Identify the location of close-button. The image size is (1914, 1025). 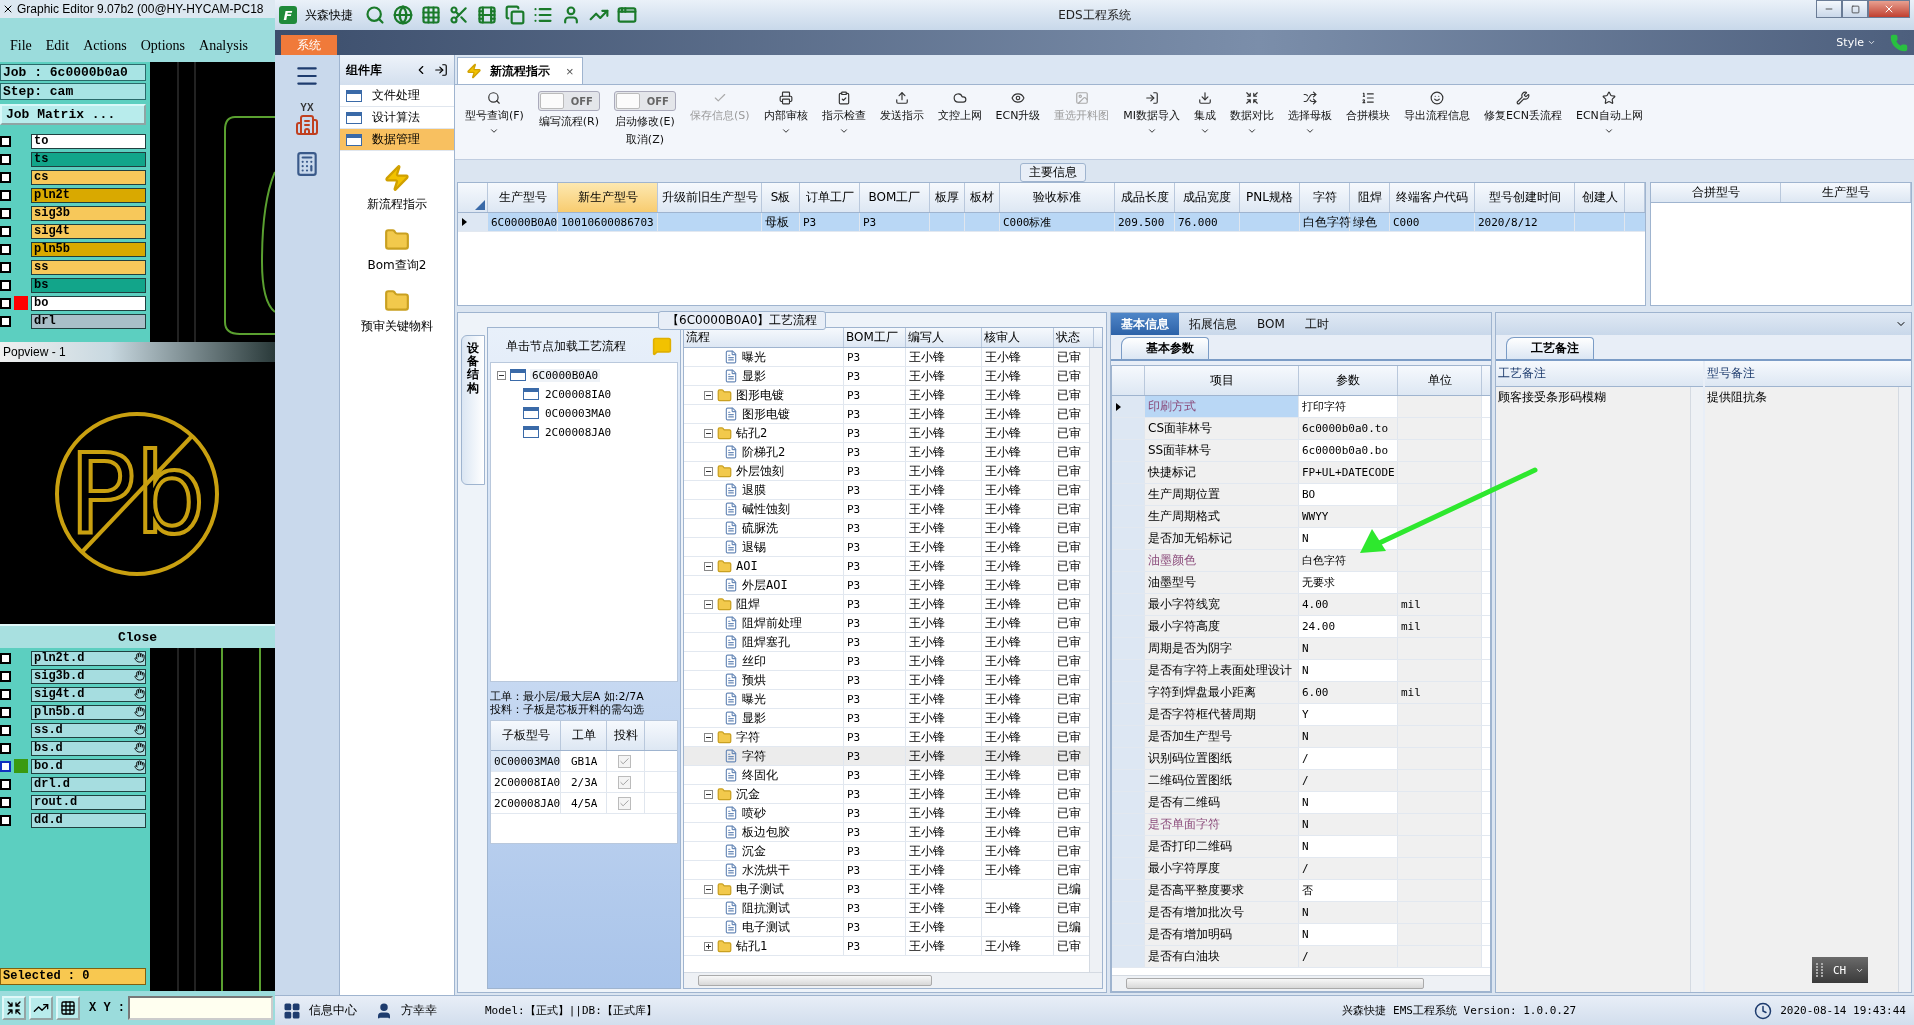
(1889, 9).